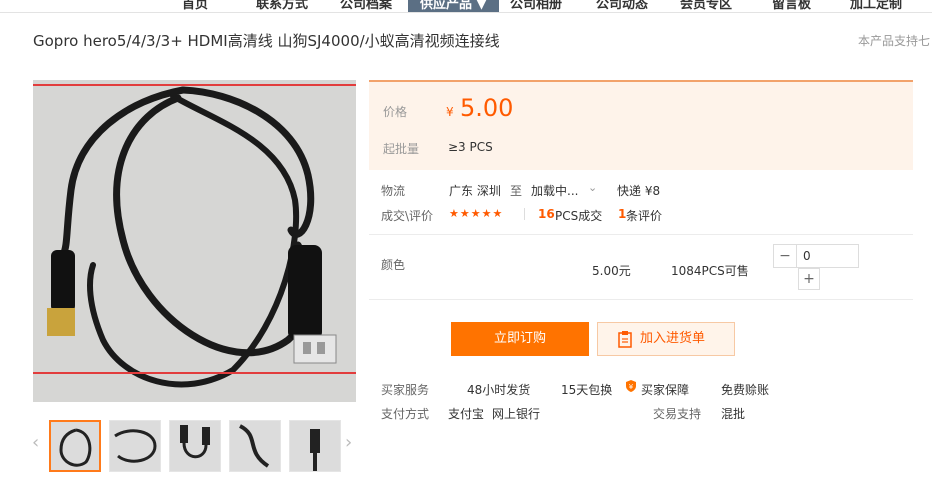 This screenshot has width=932, height=479. Describe the element at coordinates (405, 390) in the screenshot. I see `service-label: 买家服务` at that location.